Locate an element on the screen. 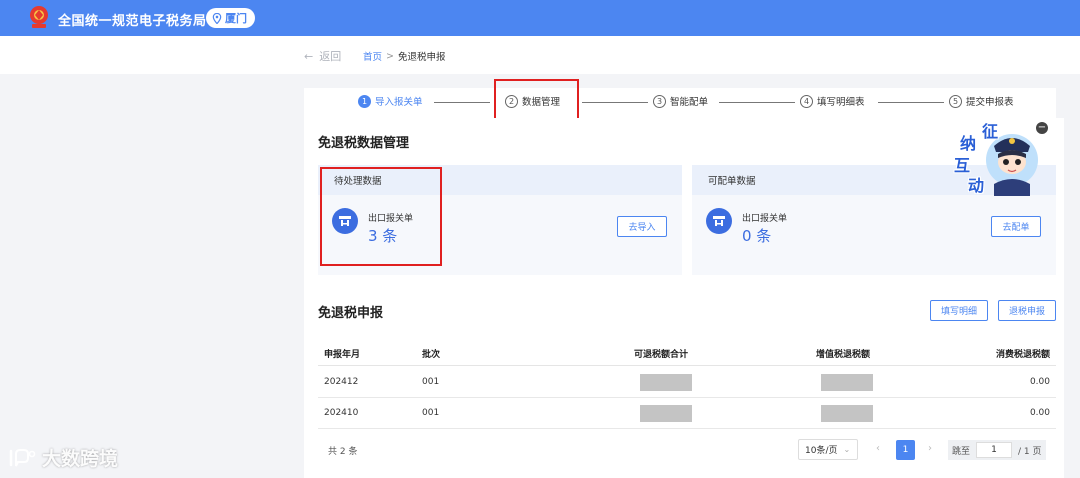 This screenshot has width=1080, height=478. table-row: 202410 001 0.00 is located at coordinates (687, 413).